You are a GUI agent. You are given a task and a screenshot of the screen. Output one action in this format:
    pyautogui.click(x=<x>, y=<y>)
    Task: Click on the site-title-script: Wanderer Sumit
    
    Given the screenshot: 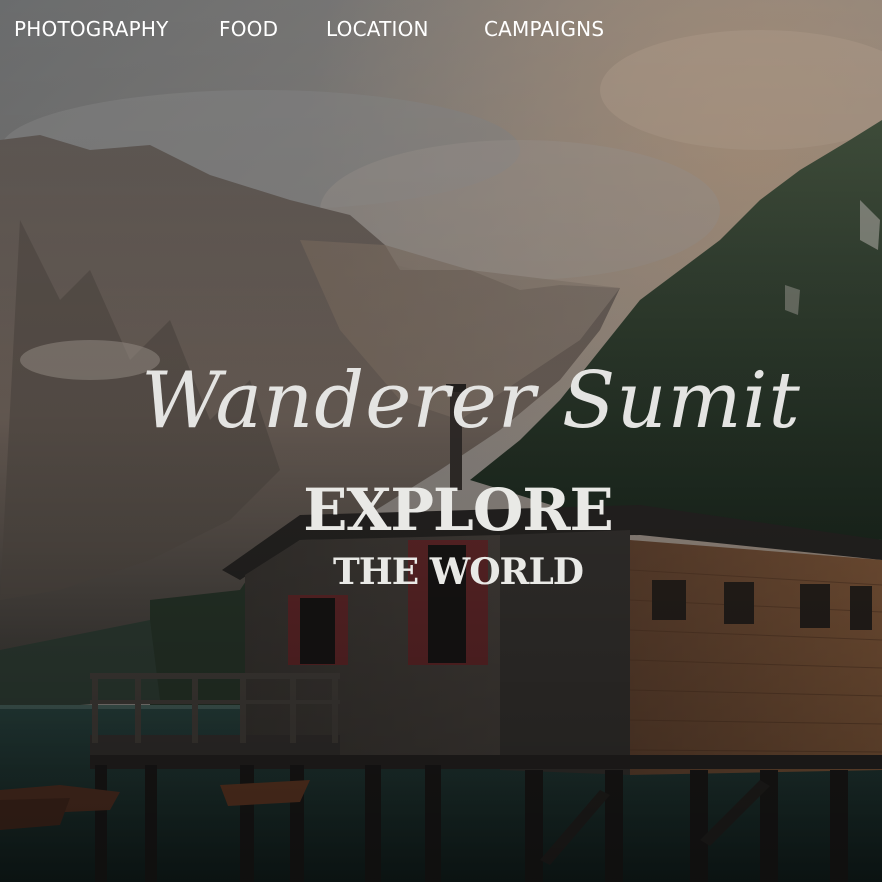 What is the action you would take?
    pyautogui.click(x=471, y=401)
    